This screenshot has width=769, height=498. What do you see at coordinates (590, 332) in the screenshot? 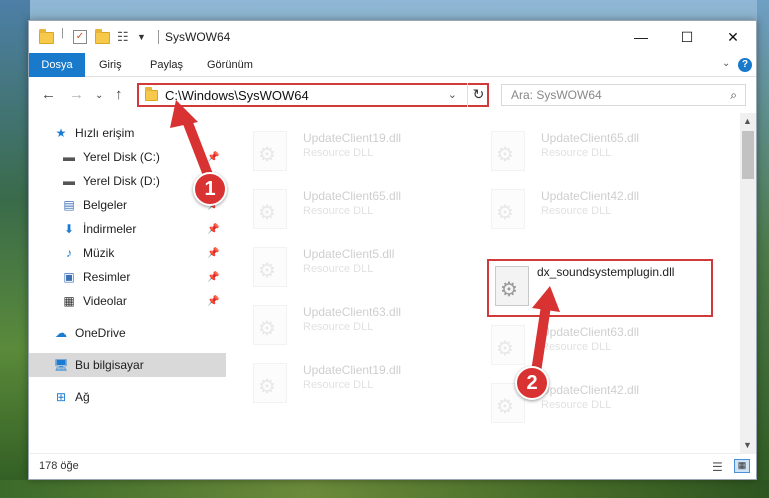
I see `file-name: UpdateClient63.dll` at bounding box center [590, 332].